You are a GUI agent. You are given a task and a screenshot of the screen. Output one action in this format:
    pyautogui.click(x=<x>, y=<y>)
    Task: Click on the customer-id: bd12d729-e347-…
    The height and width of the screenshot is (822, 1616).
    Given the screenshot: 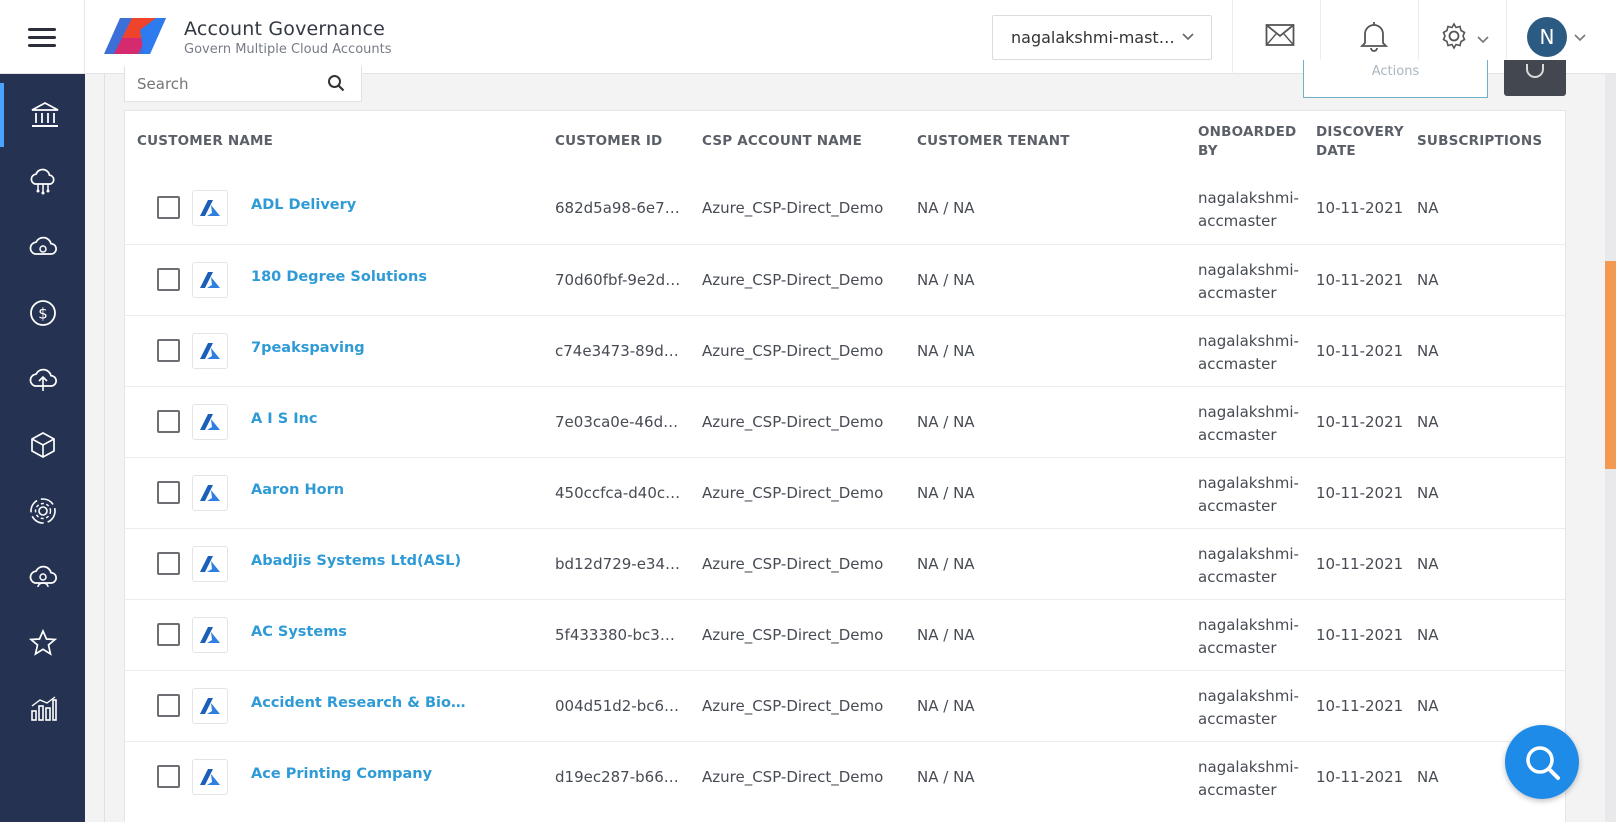 What is the action you would take?
    pyautogui.click(x=618, y=564)
    